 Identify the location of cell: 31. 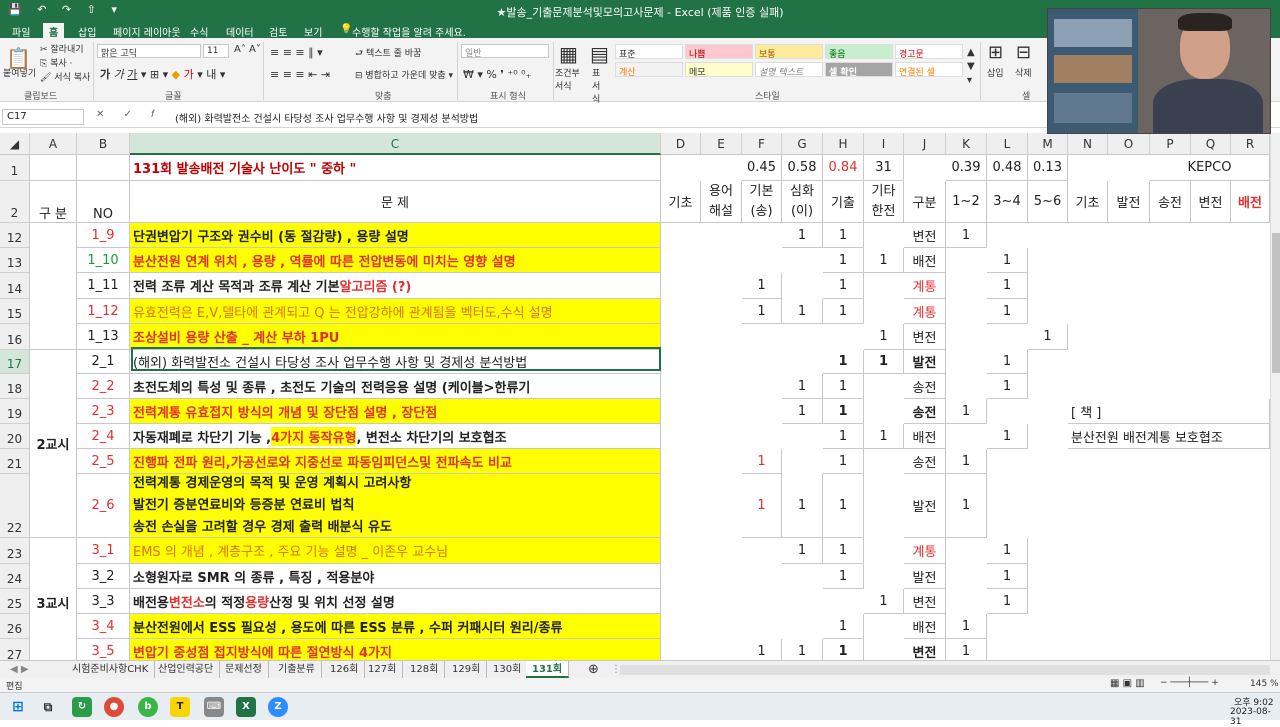
(884, 168).